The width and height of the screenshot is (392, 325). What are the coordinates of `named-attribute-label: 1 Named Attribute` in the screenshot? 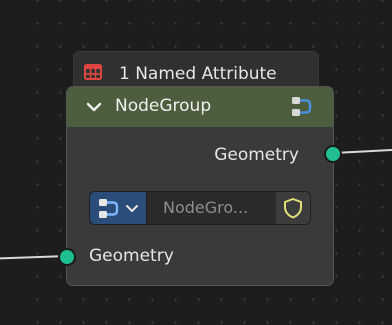 It's located at (198, 74).